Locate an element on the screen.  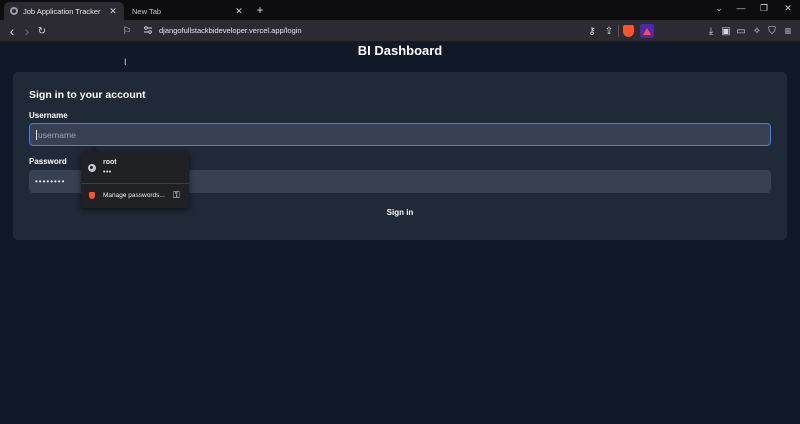
key-icon: ⚿ is located at coordinates (176, 195).